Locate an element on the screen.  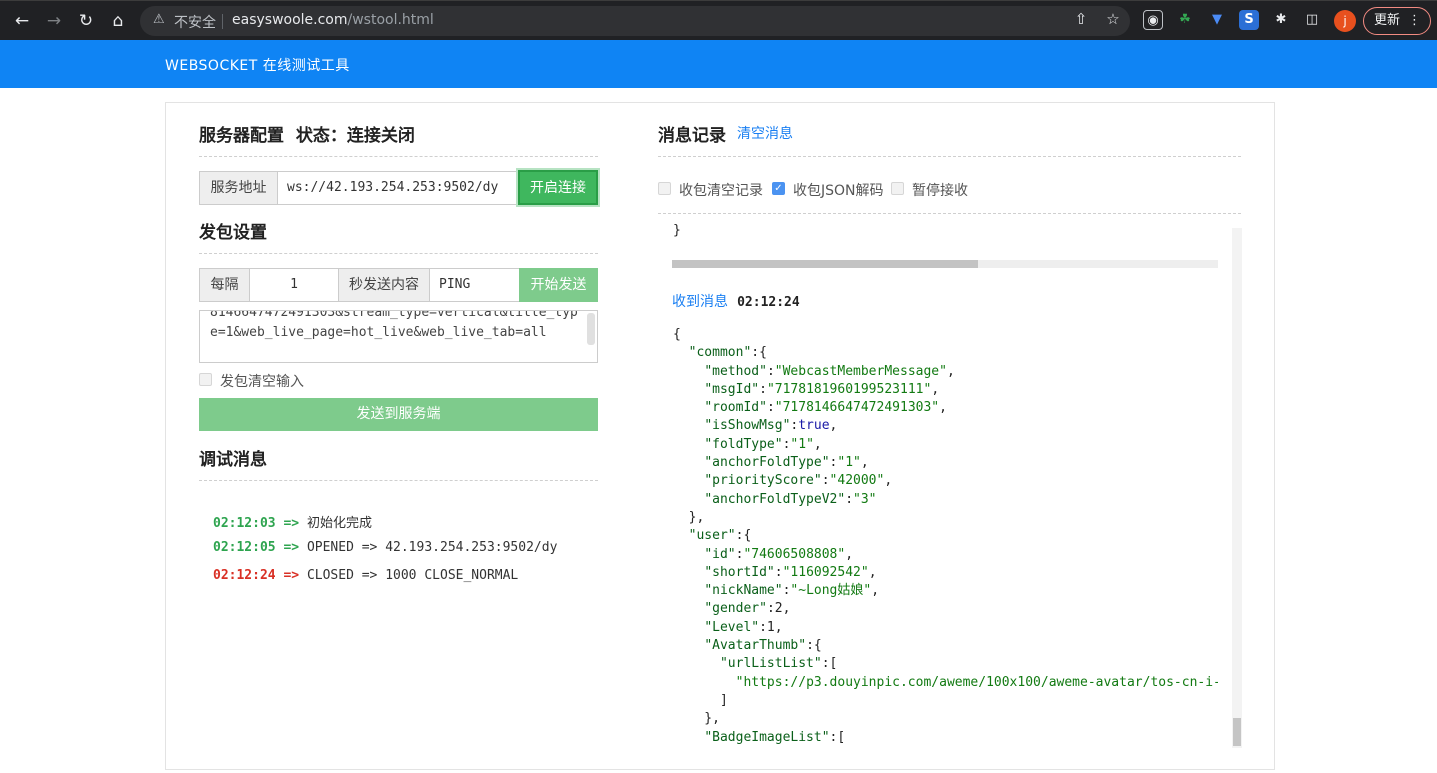
previous-message-tail: } is located at coordinates (677, 230).